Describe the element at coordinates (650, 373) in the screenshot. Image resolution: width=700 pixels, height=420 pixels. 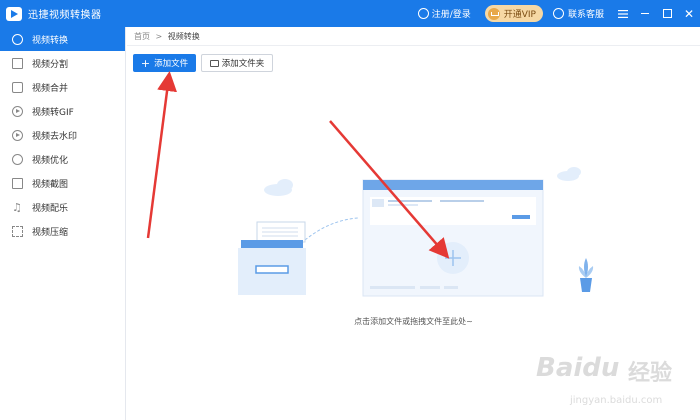
I see `watermark-brand-cn: 经验` at that location.